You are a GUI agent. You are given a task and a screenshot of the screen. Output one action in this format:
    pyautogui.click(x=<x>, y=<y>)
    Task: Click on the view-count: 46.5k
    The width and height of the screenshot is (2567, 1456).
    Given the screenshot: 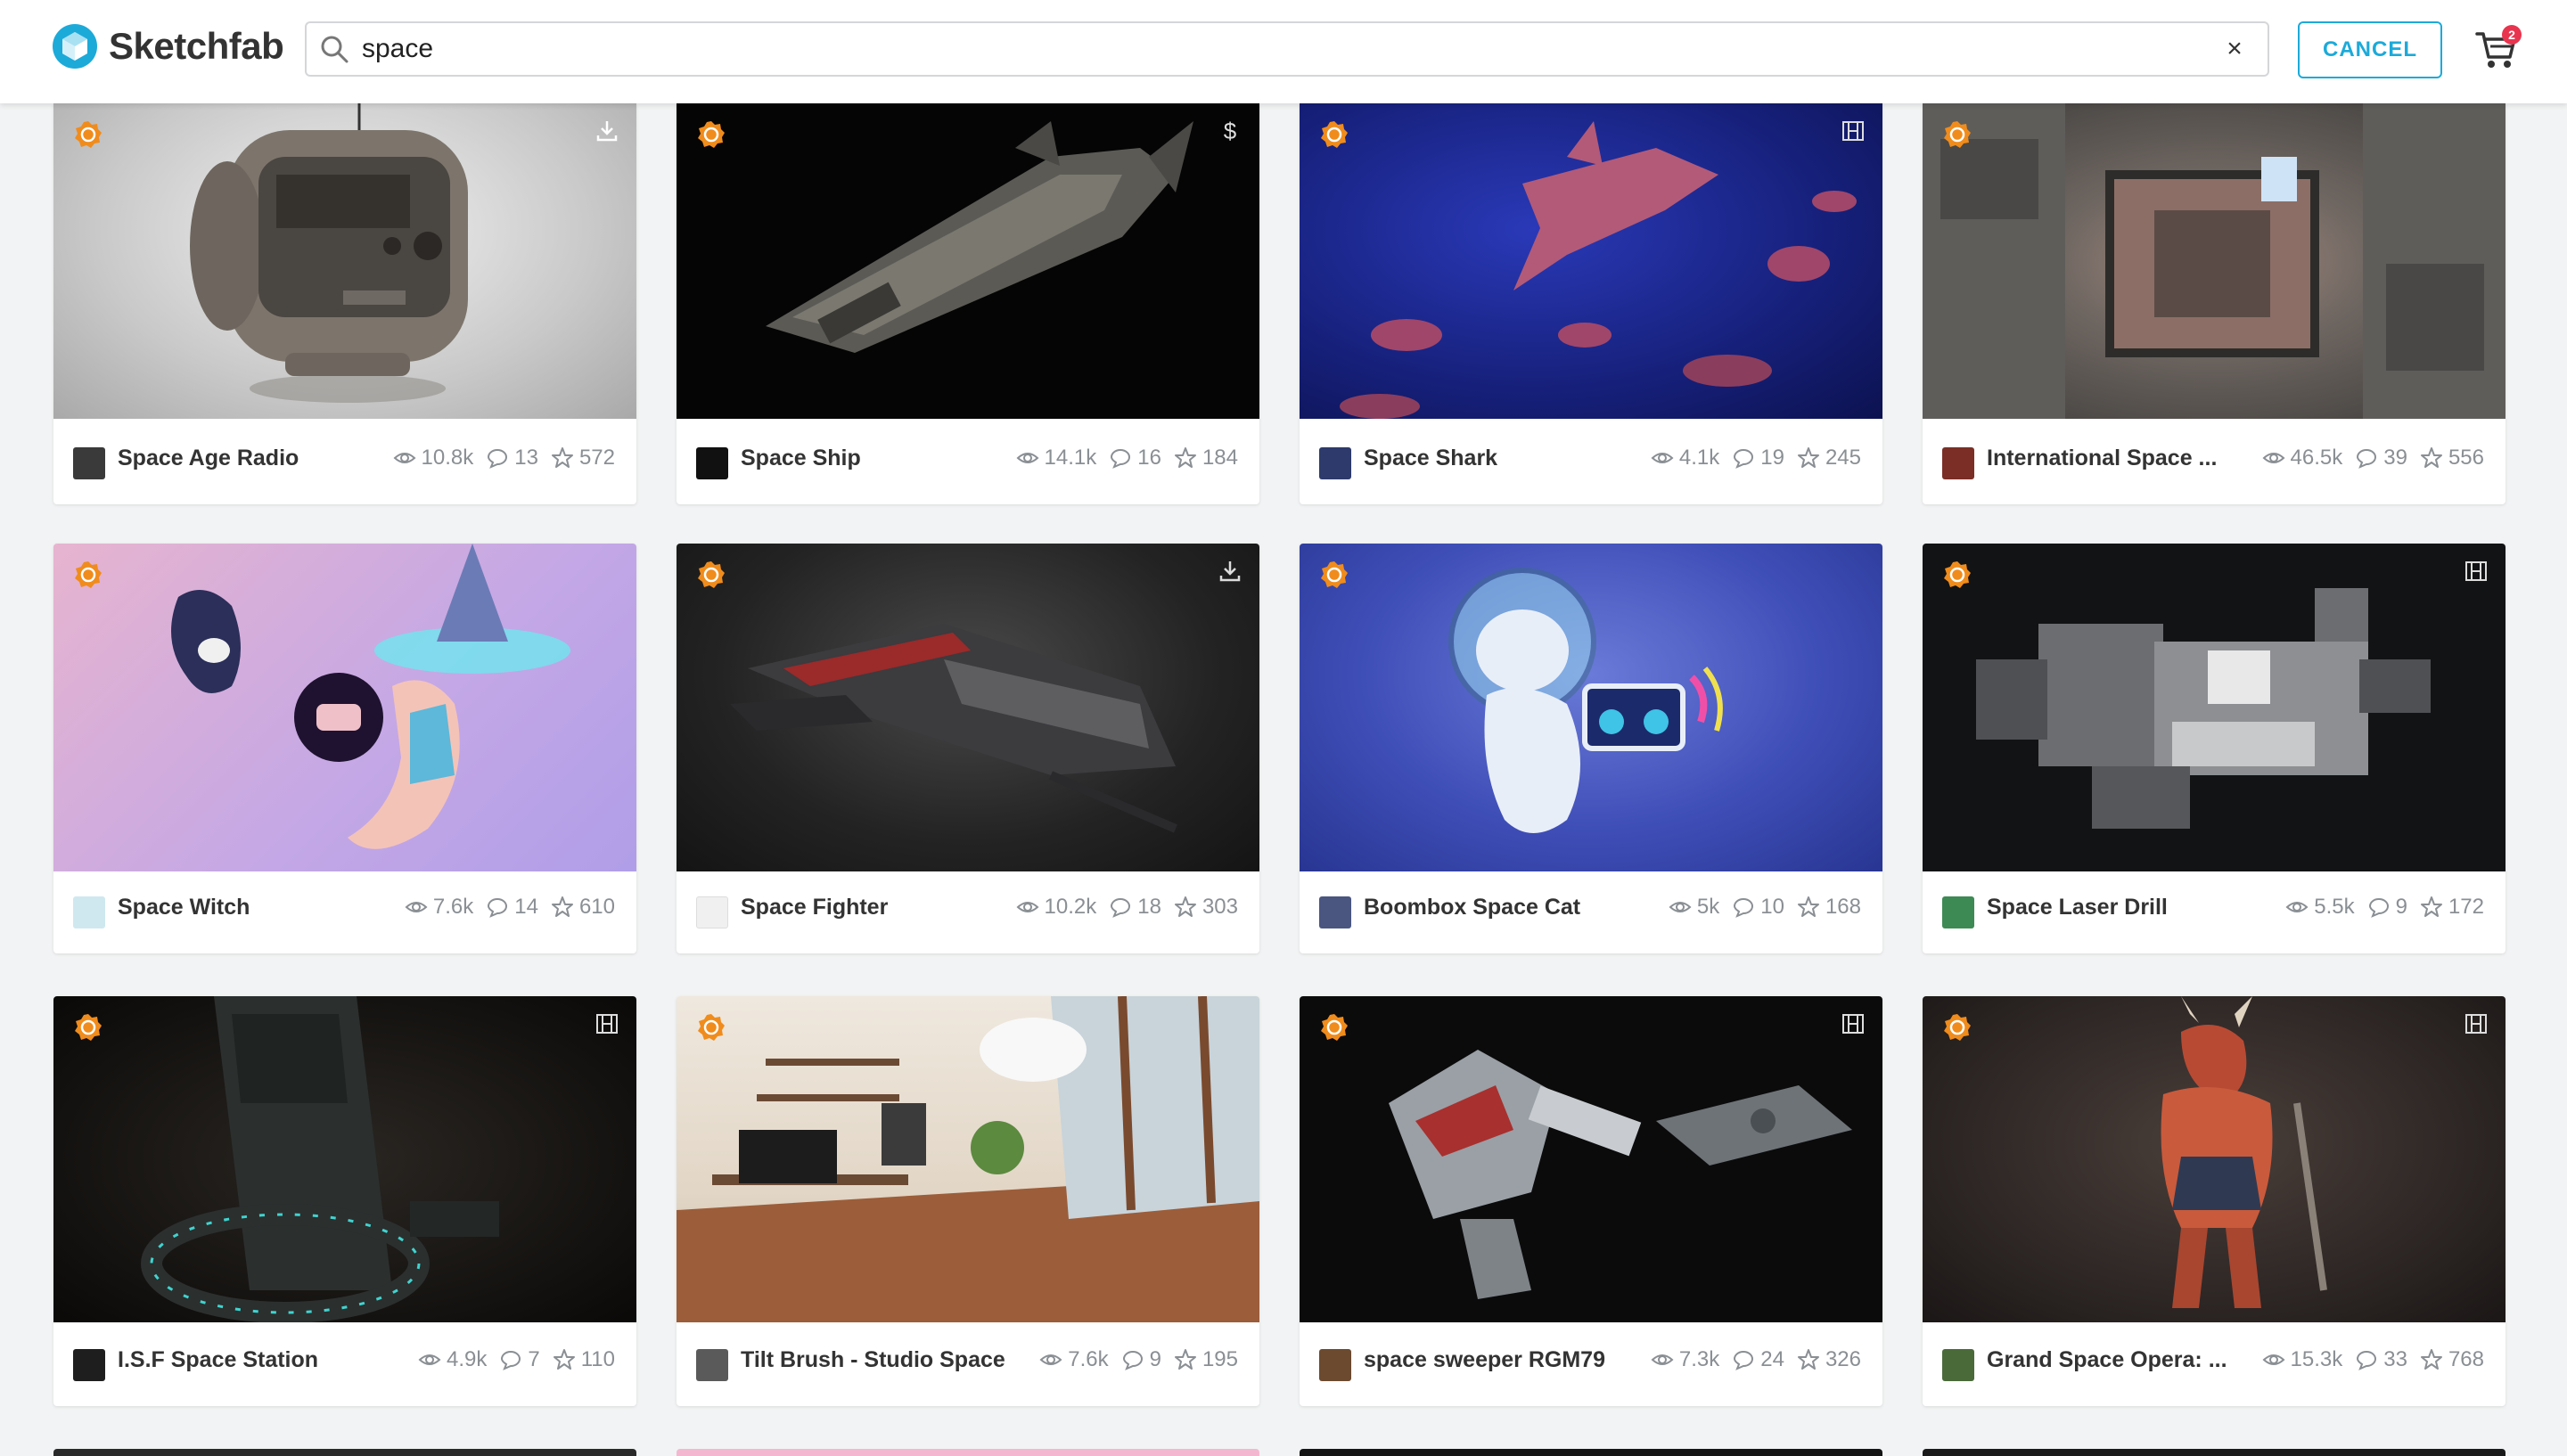 What is the action you would take?
    pyautogui.click(x=2316, y=458)
    